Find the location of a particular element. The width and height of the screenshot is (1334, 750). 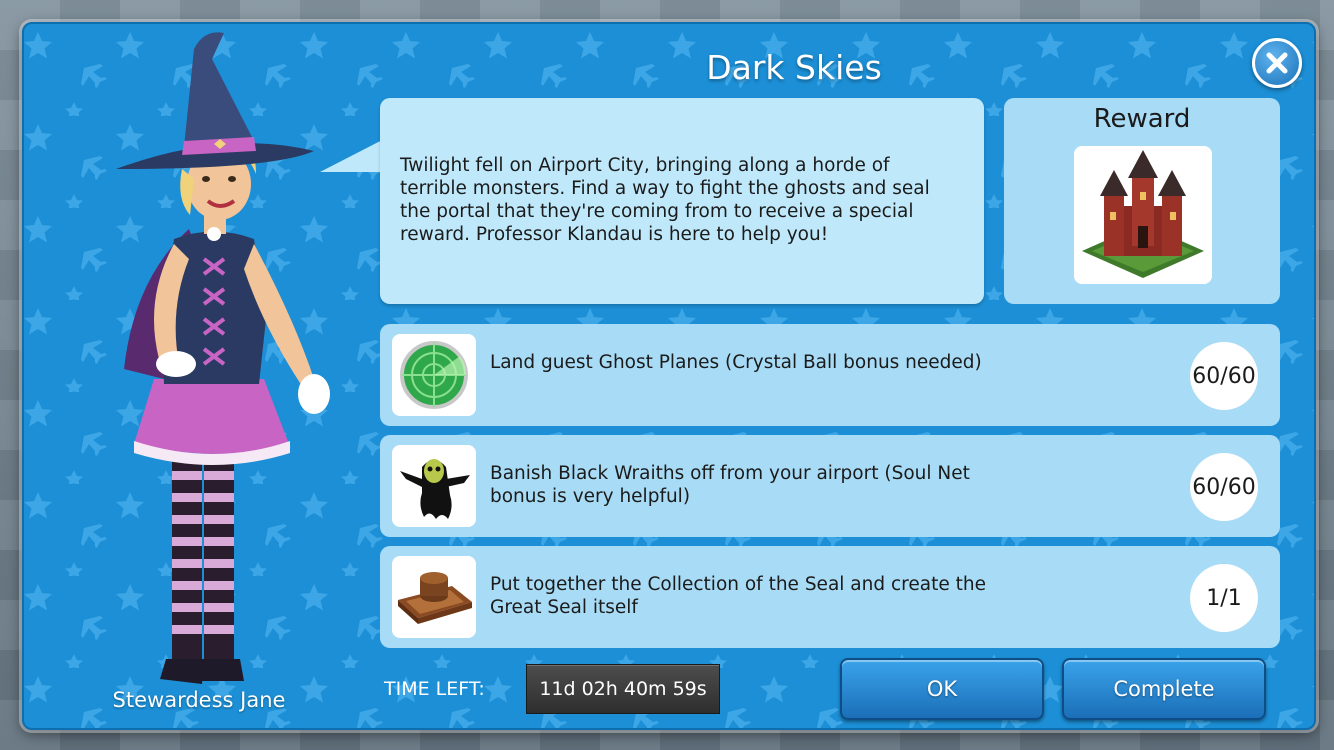

radar-icon is located at coordinates (434, 375).